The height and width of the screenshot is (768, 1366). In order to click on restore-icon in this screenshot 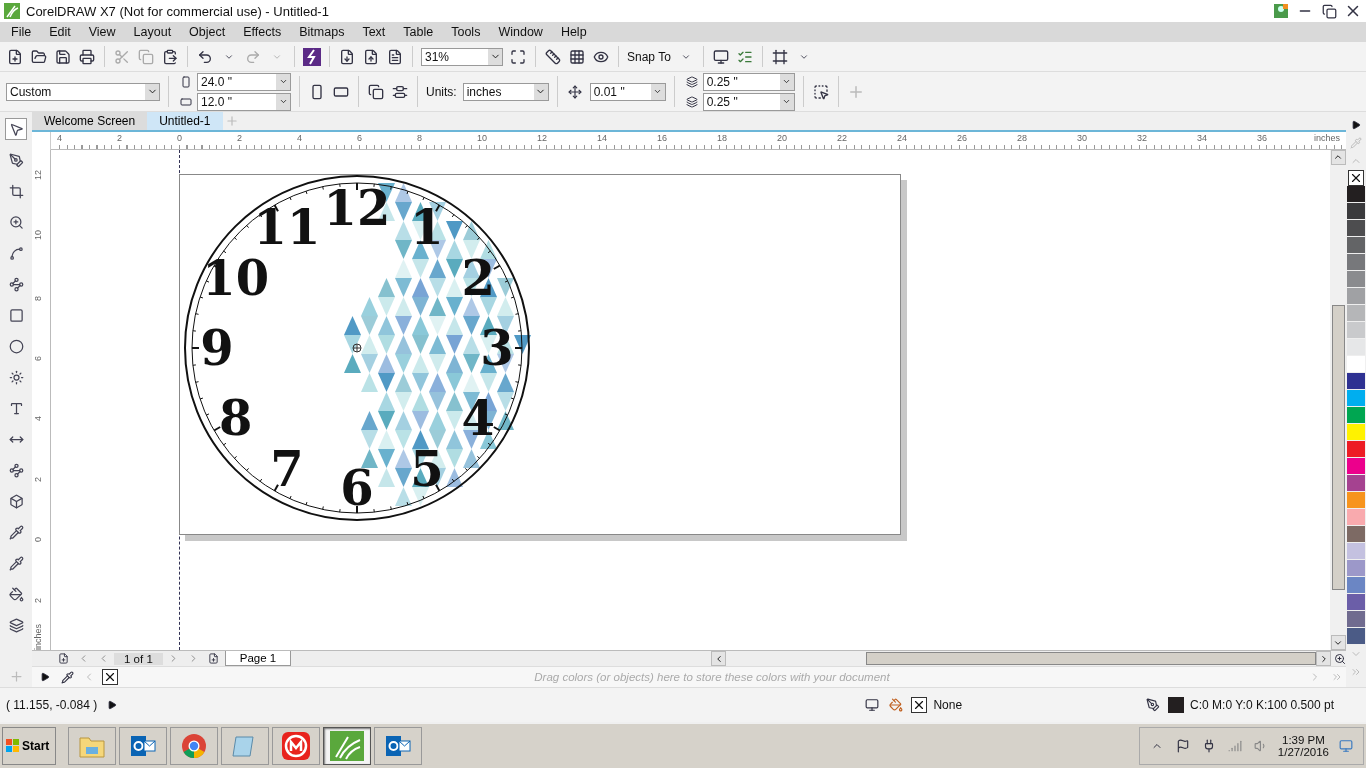, I will do `click(1329, 11)`.